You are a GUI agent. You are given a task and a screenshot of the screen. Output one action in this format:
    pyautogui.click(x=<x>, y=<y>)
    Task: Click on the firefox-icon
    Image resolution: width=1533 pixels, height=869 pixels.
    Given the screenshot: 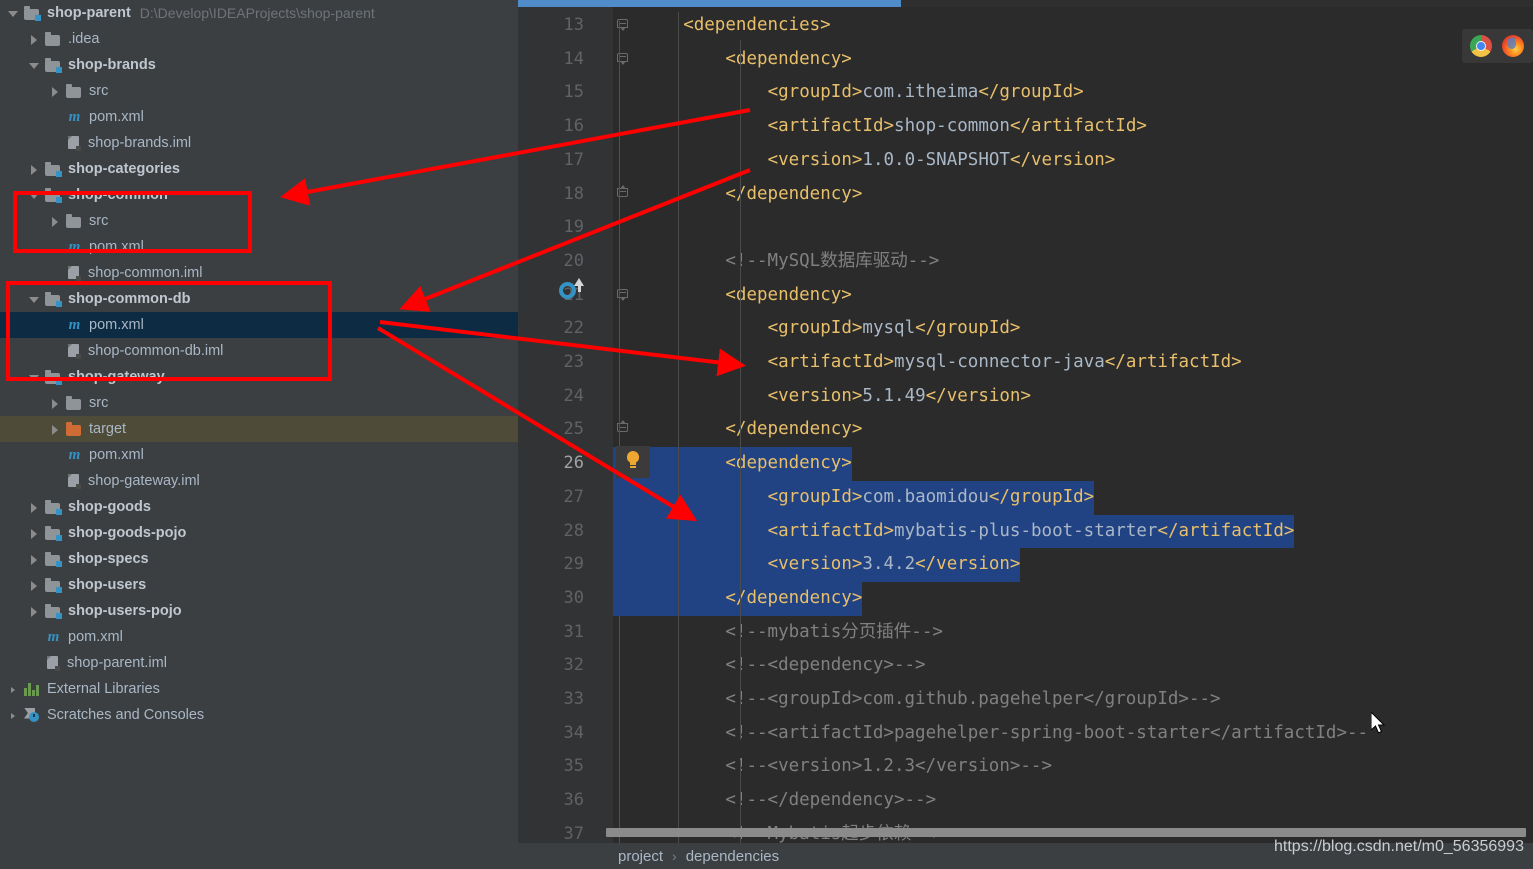 What is the action you would take?
    pyautogui.click(x=1513, y=46)
    